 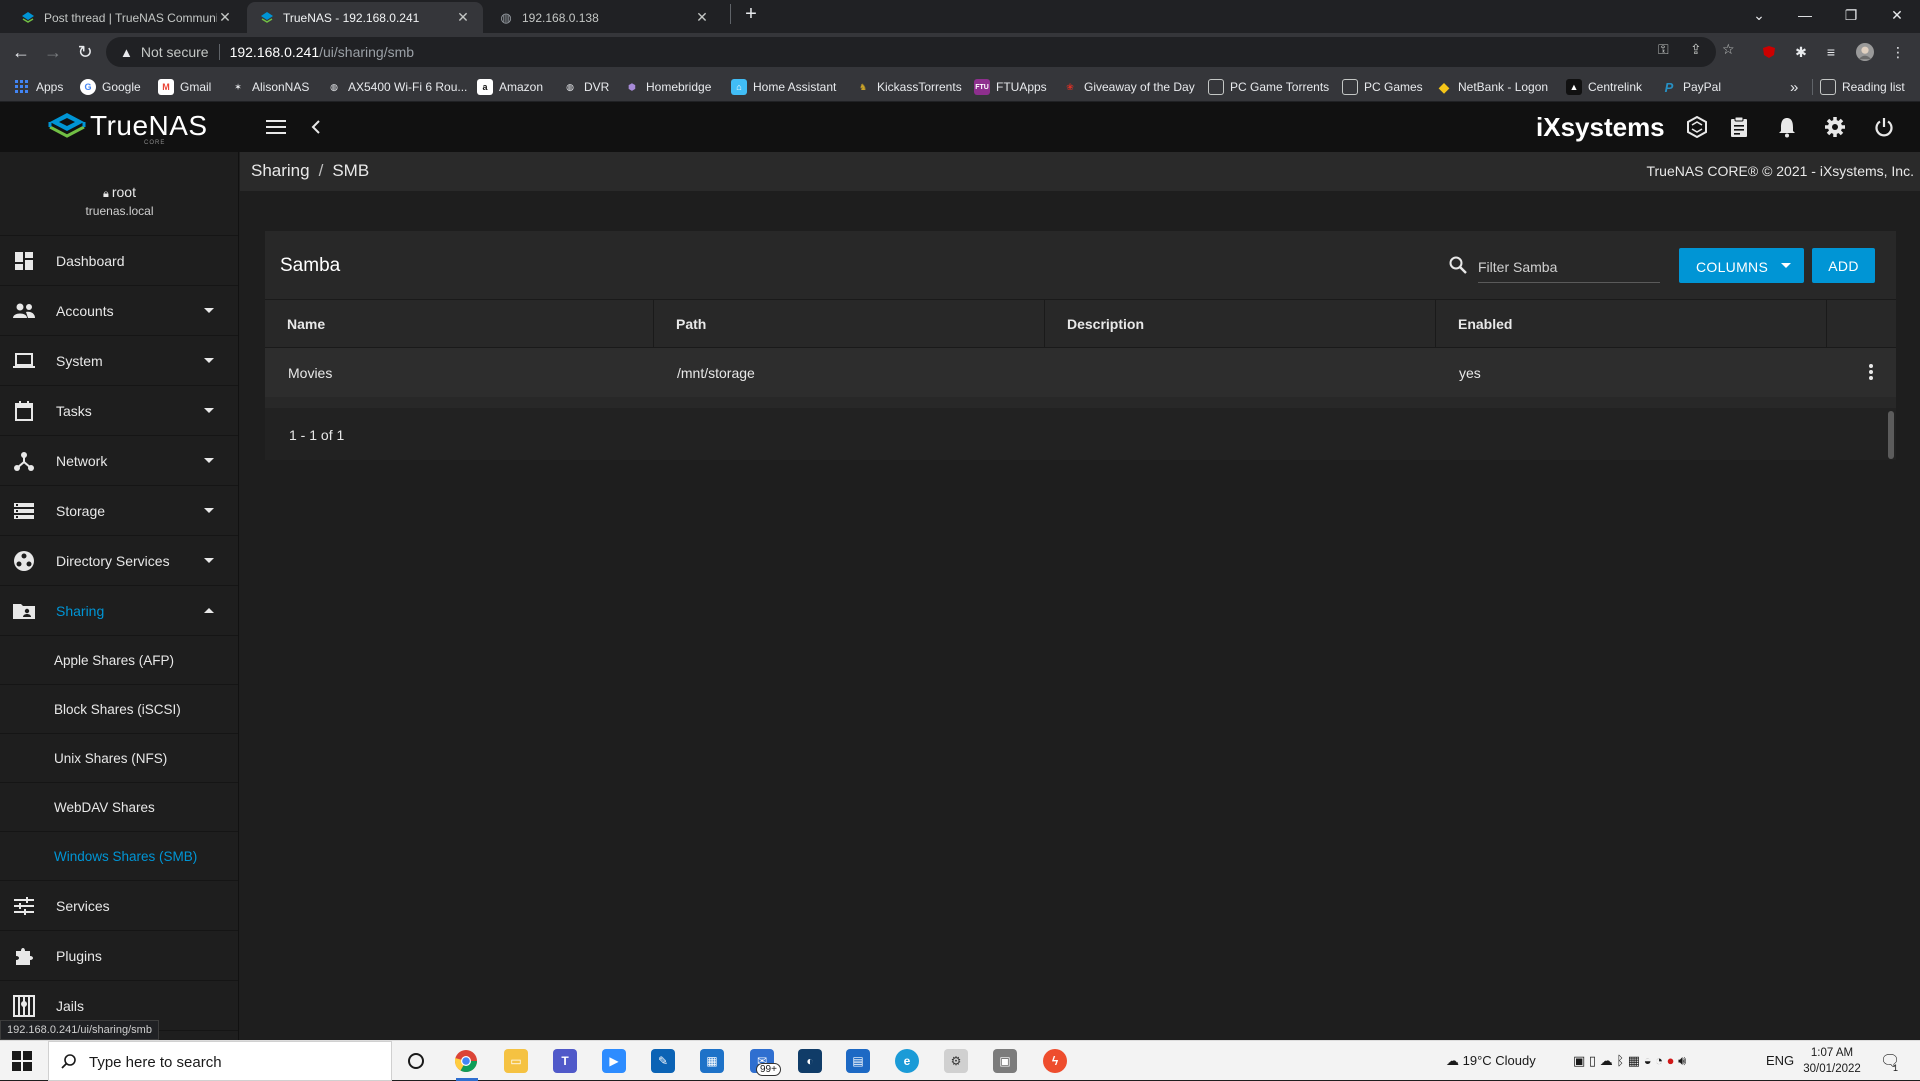 I want to click on ixsystems-logo: iXsystems, so click(x=1600, y=127).